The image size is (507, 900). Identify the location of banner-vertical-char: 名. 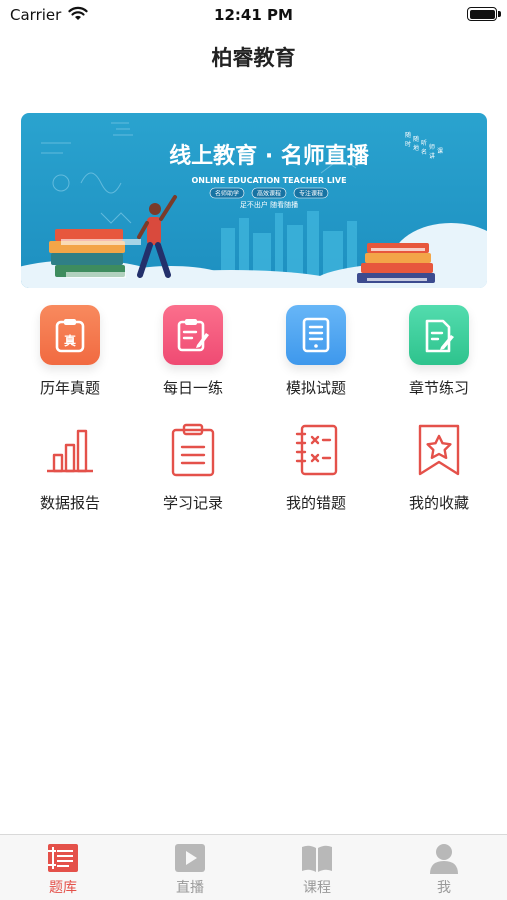
(424, 152).